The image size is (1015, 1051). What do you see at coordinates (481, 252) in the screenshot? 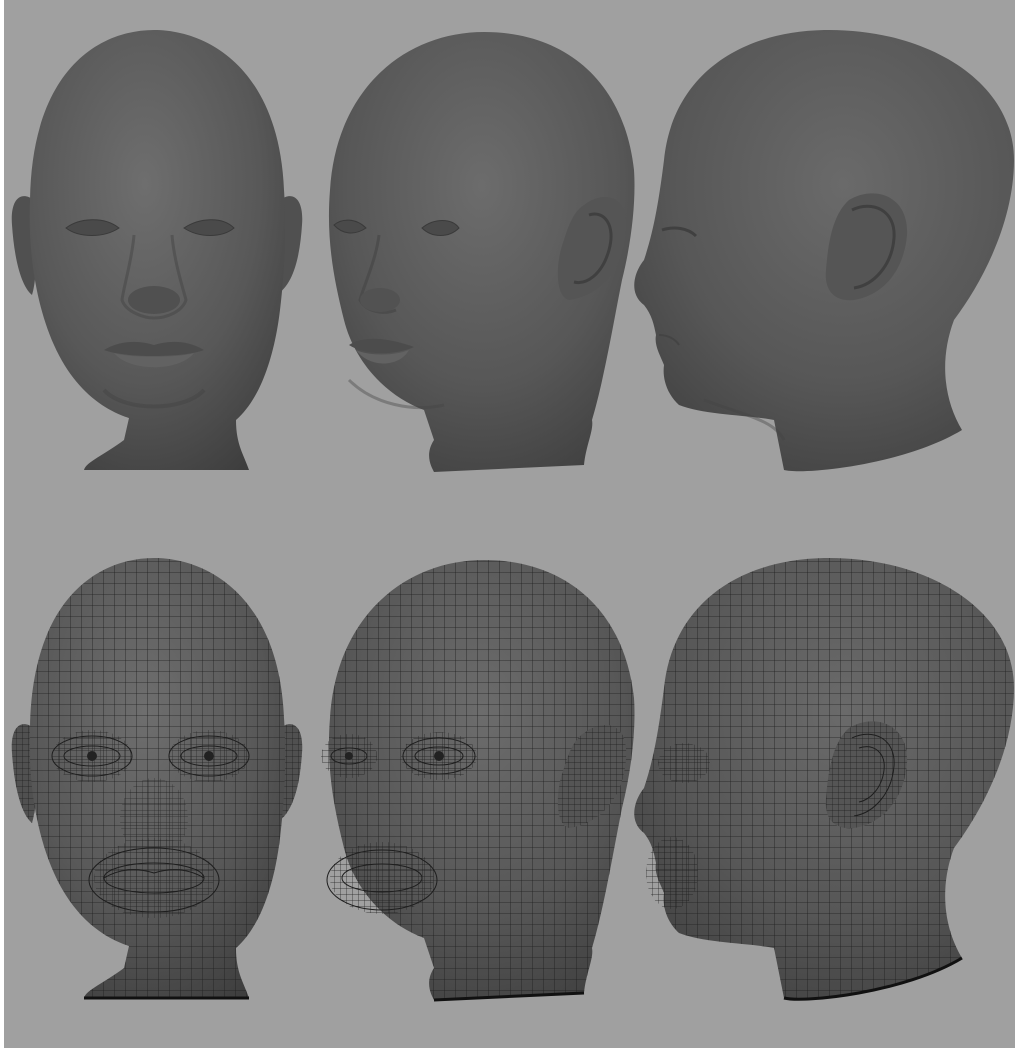
I see `smooth-three-quarter-view` at bounding box center [481, 252].